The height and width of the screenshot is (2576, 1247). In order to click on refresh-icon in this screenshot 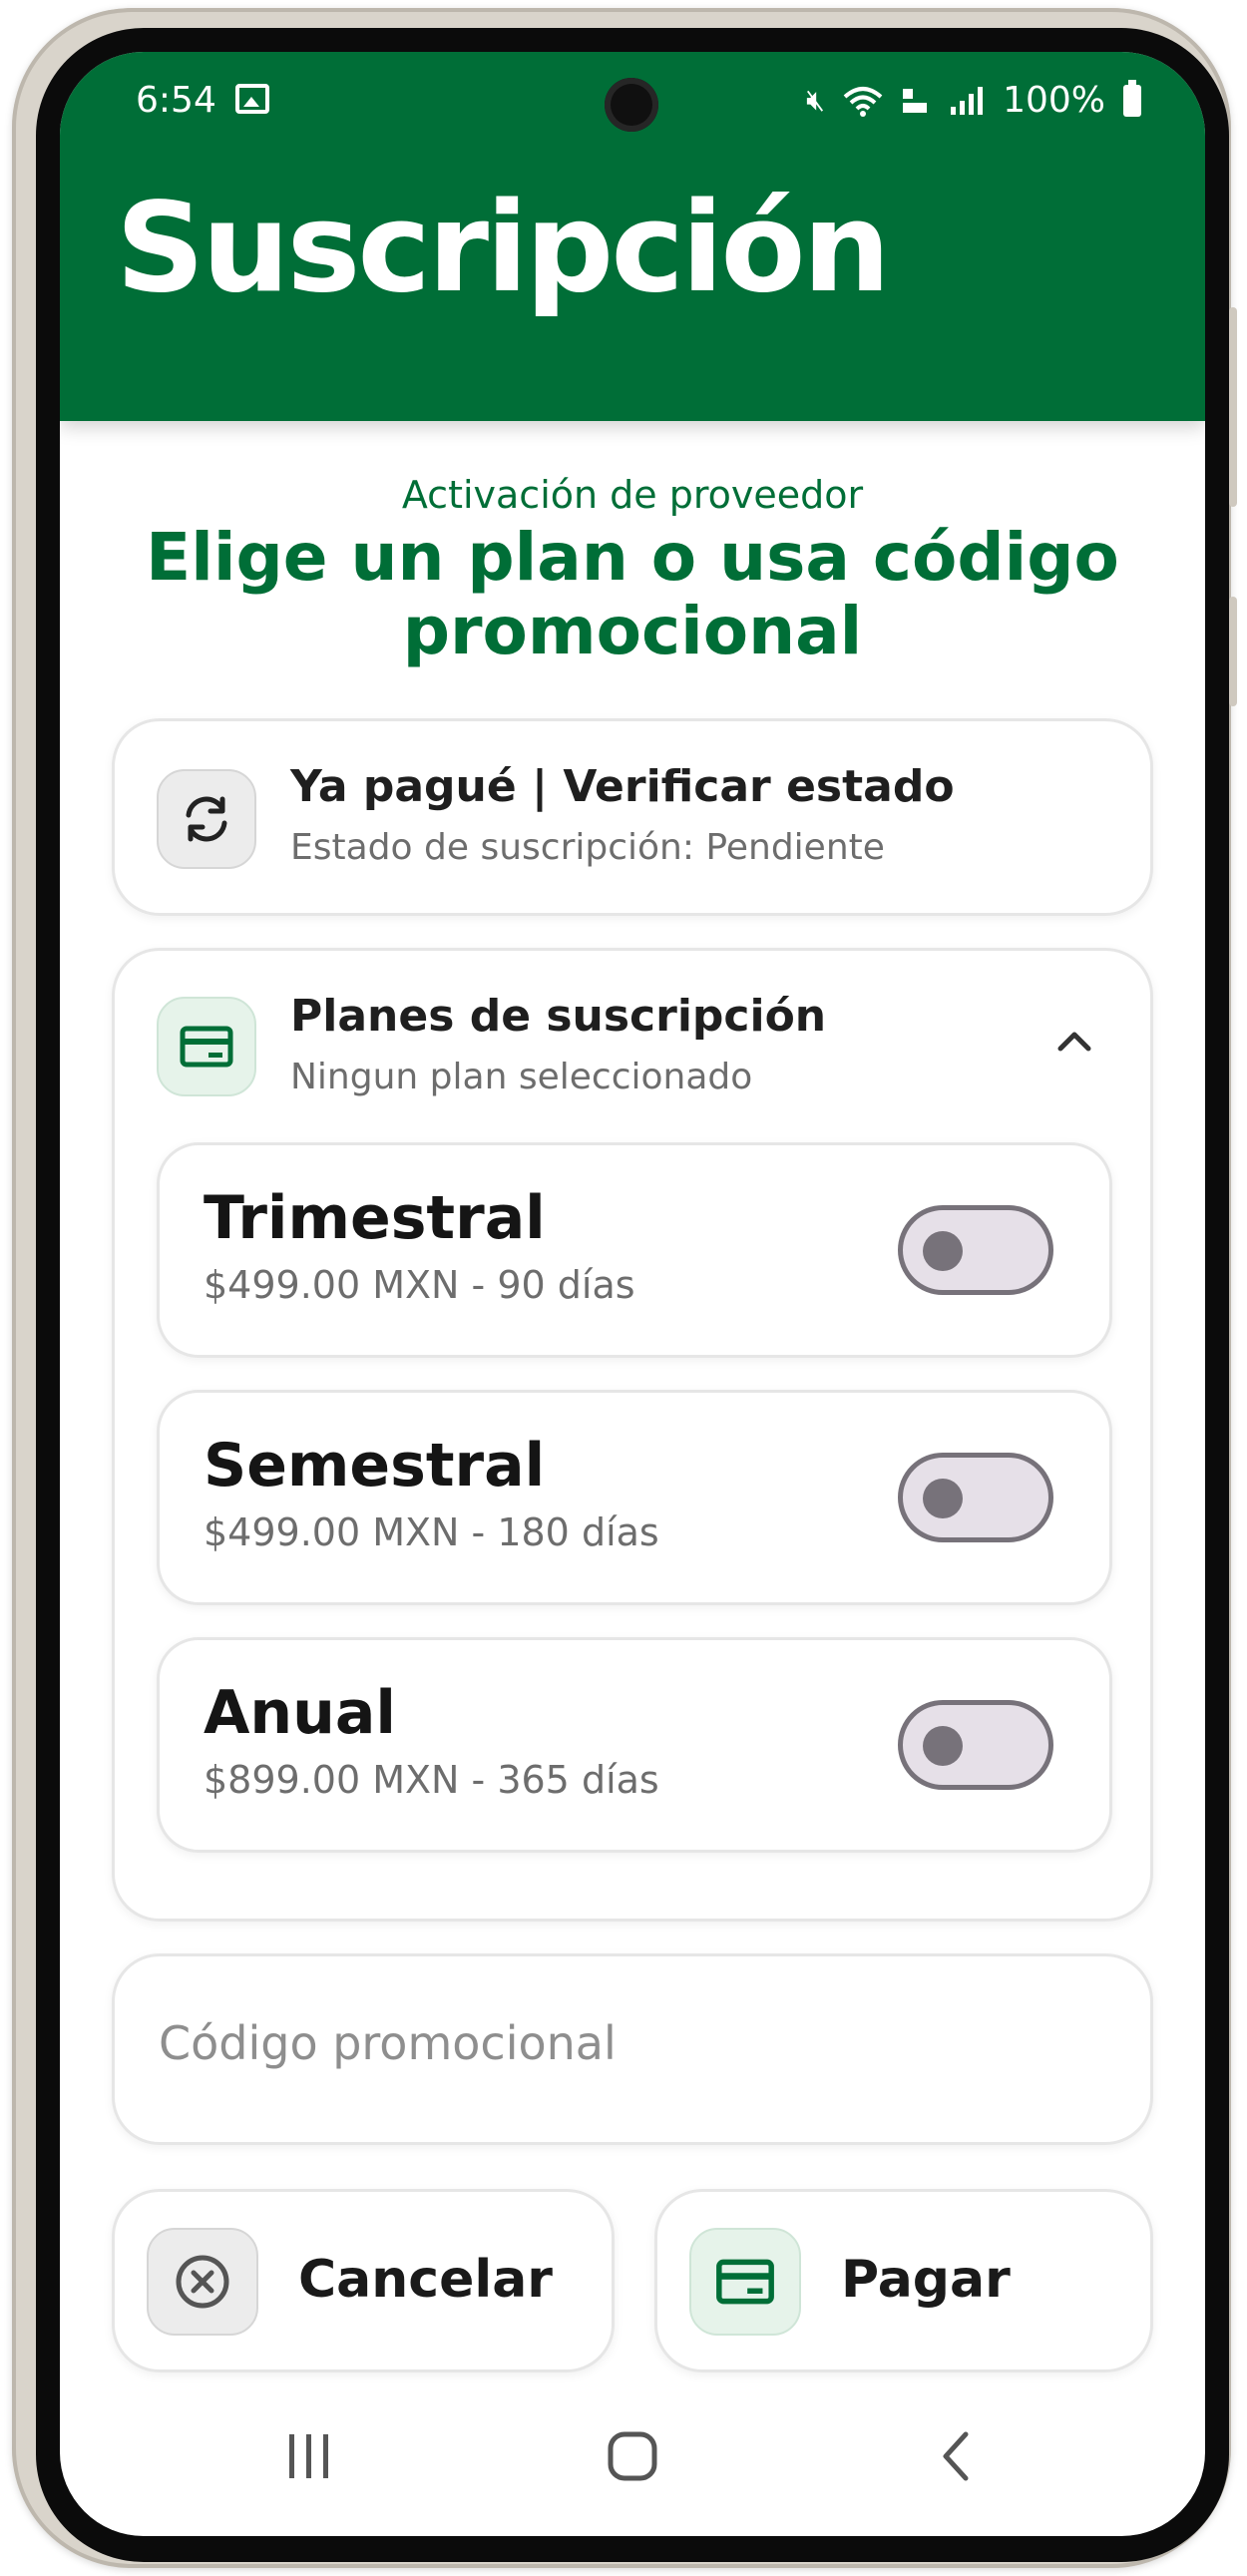, I will do `click(206, 819)`.